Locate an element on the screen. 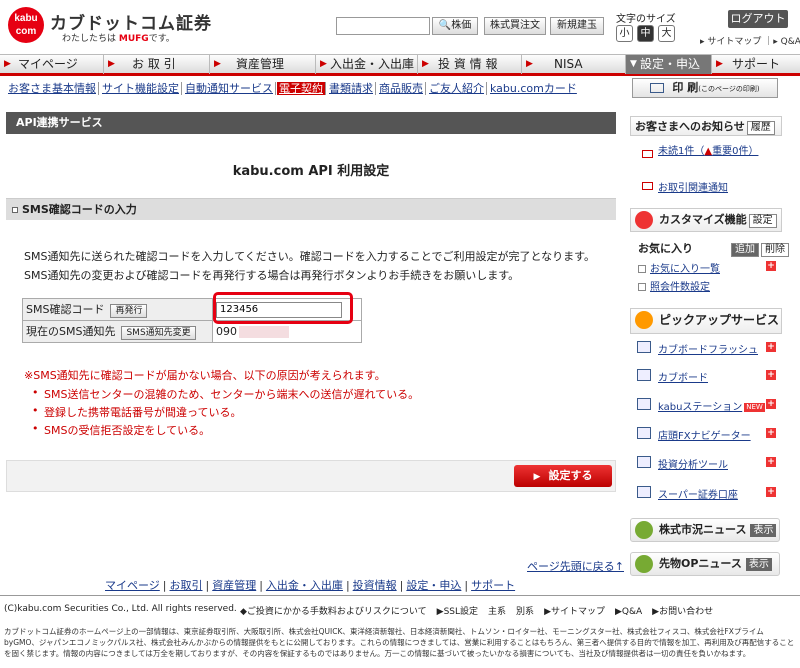 The width and height of the screenshot is (800, 668). nav-assets: ▶ 資産管理 is located at coordinates (263, 64).